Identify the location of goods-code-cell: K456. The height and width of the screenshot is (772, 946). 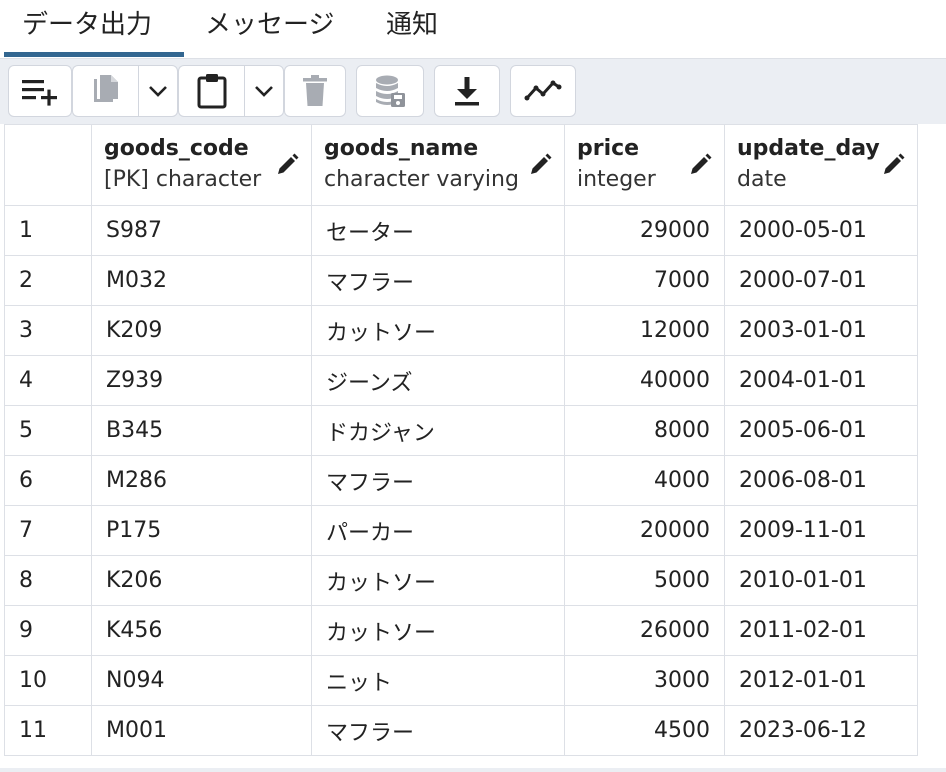
(201, 630).